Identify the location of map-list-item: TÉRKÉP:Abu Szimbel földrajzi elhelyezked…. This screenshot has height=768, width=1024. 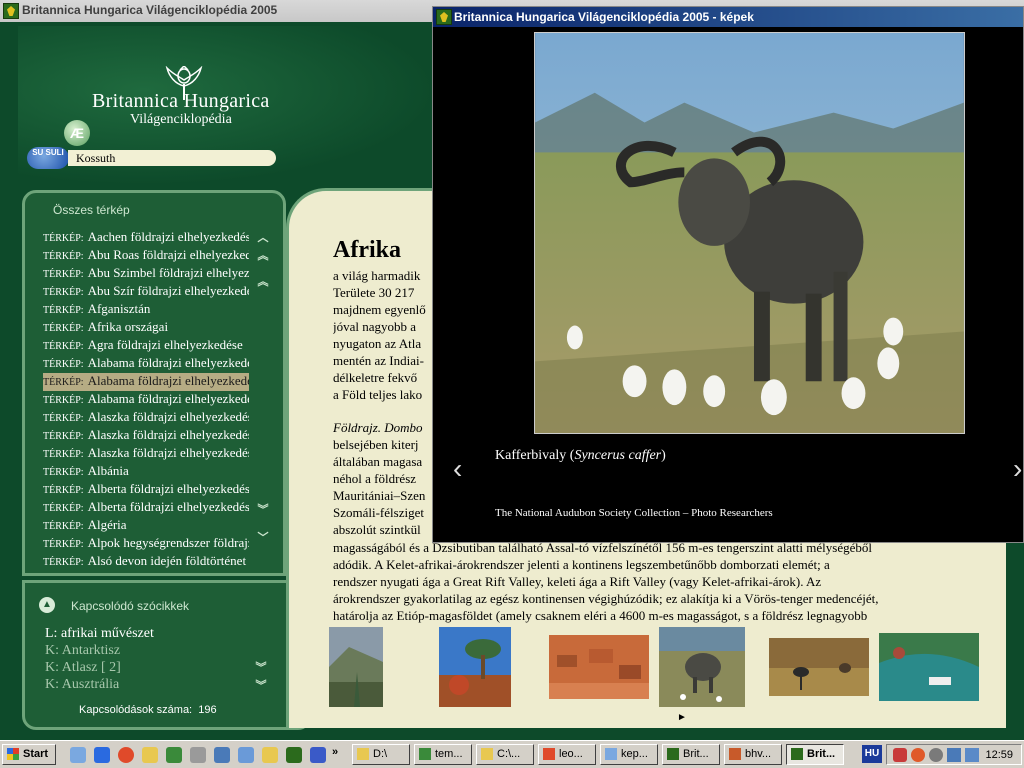
(146, 274).